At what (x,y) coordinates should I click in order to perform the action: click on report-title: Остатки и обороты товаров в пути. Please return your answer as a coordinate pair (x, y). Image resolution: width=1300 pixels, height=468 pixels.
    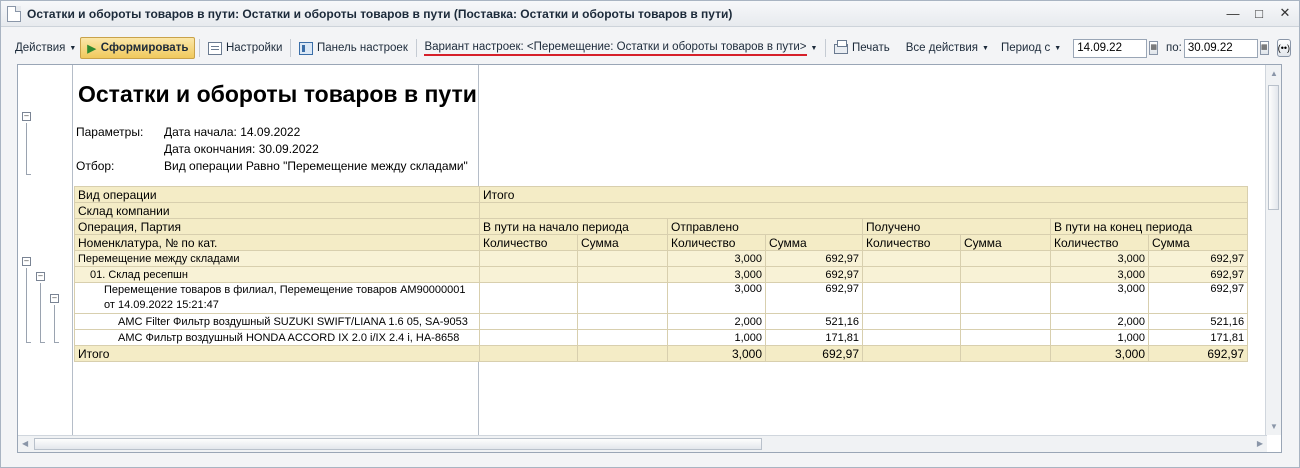
    Looking at the image, I should click on (277, 94).